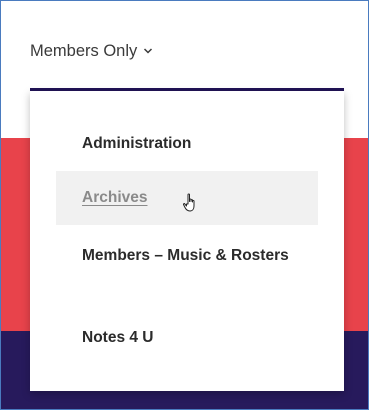 The width and height of the screenshot is (369, 410). I want to click on menu-item-archives: Archives, so click(187, 198).